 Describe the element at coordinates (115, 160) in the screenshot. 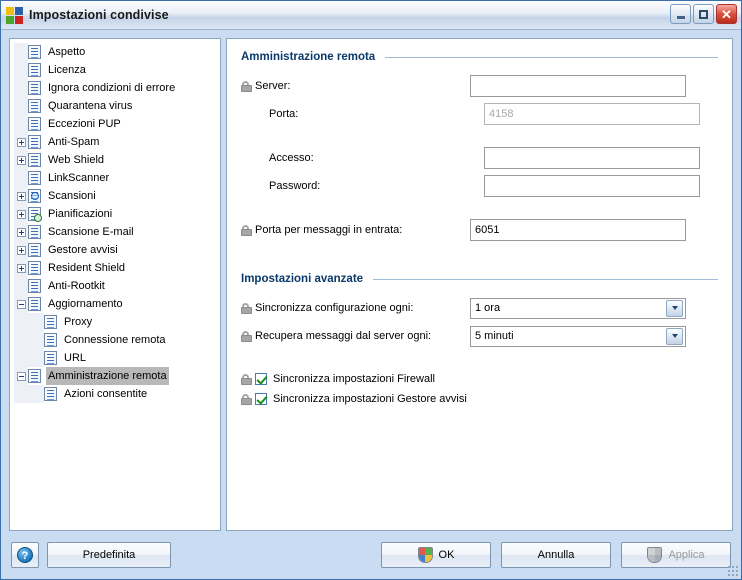

I see `tree-item-web-shield: Web Shield` at that location.